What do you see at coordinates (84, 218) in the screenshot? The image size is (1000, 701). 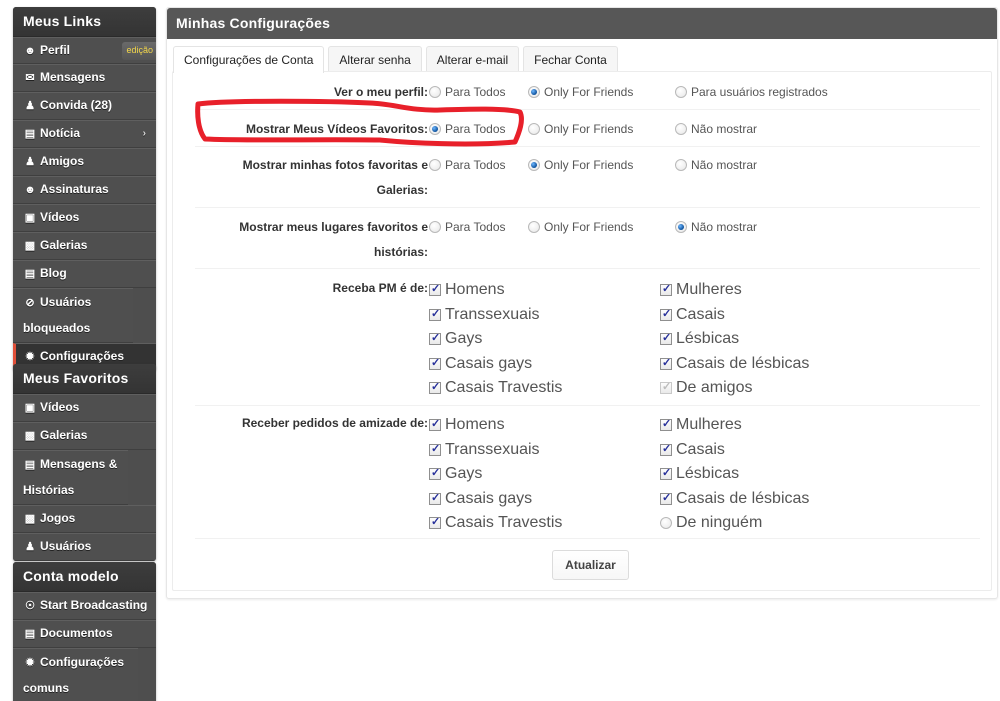 I see `sidebar-item-videos: ▣ Vídeos` at bounding box center [84, 218].